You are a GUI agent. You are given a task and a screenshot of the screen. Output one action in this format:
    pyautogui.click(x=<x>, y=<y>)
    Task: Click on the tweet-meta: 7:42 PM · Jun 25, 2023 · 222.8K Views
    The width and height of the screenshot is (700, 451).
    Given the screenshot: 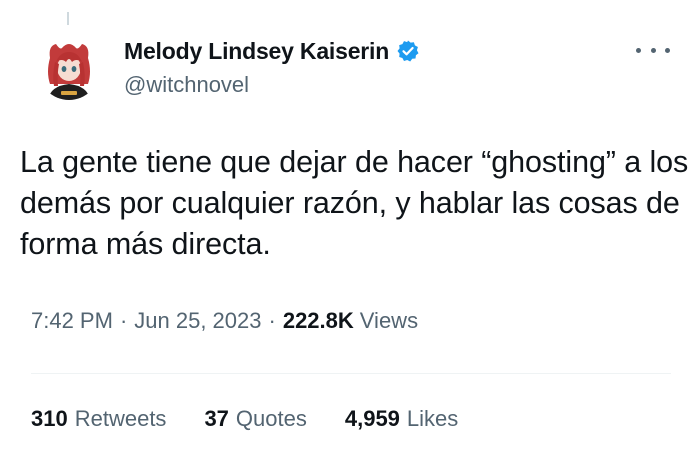 What is the action you would take?
    pyautogui.click(x=224, y=321)
    